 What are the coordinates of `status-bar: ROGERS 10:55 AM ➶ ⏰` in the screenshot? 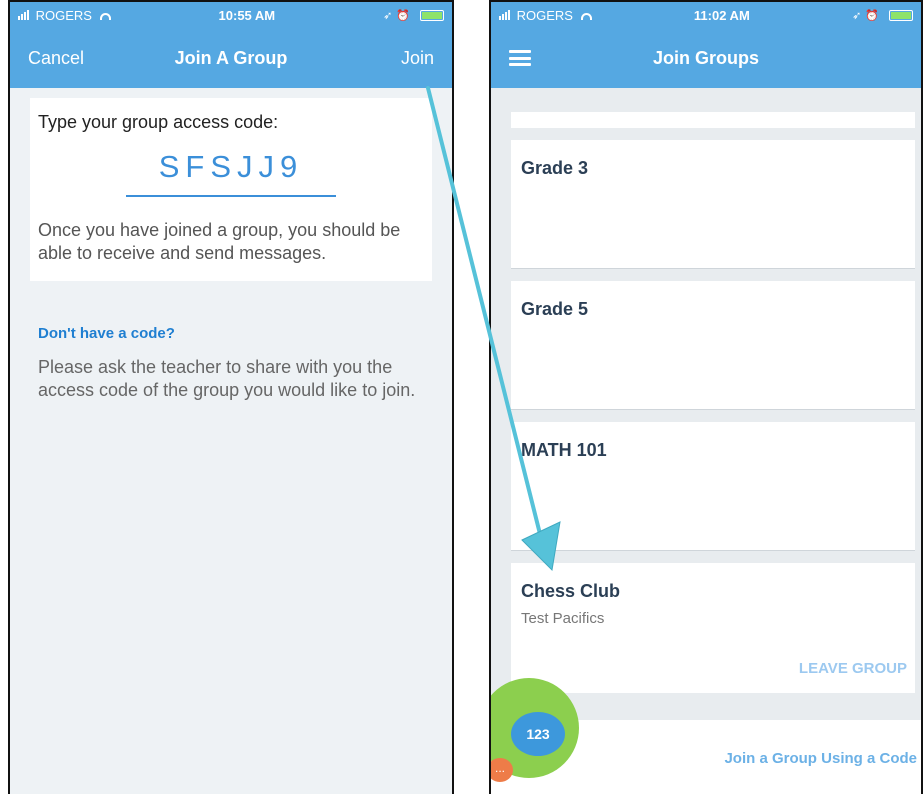 It's located at (231, 15).